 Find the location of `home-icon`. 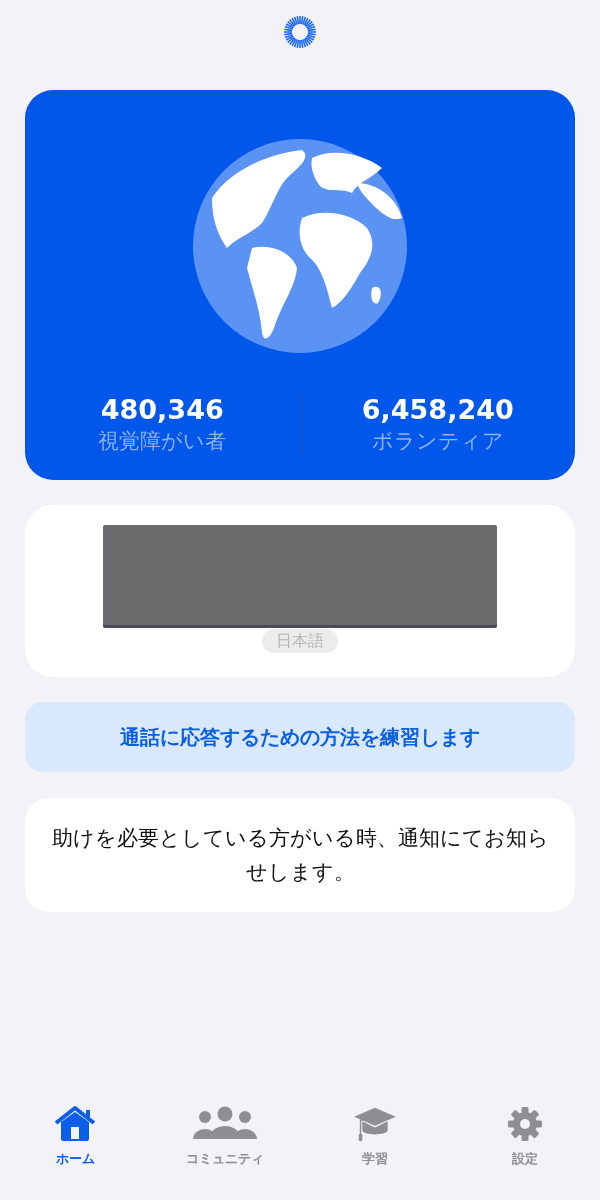

home-icon is located at coordinates (75, 1123).